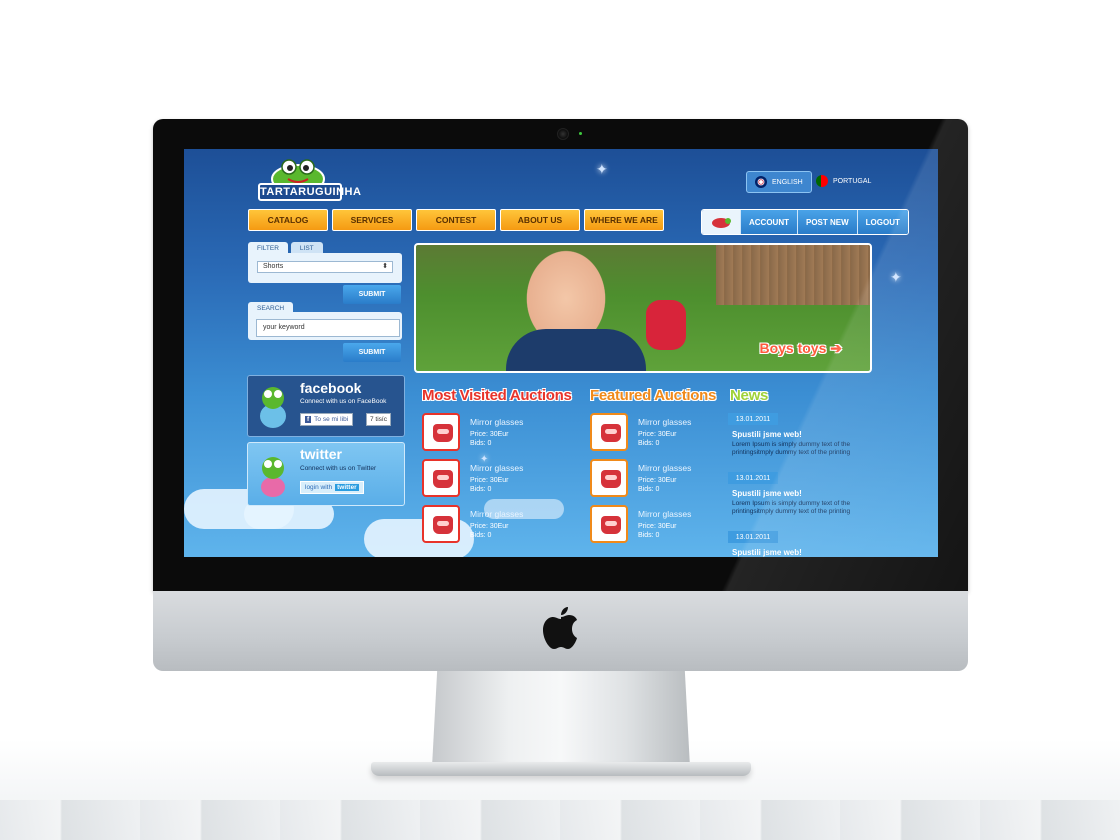 Image resolution: width=1120 pixels, height=840 pixels. Describe the element at coordinates (309, 192) in the screenshot. I see `site-logo-text: TARTARUGUINHA` at that location.